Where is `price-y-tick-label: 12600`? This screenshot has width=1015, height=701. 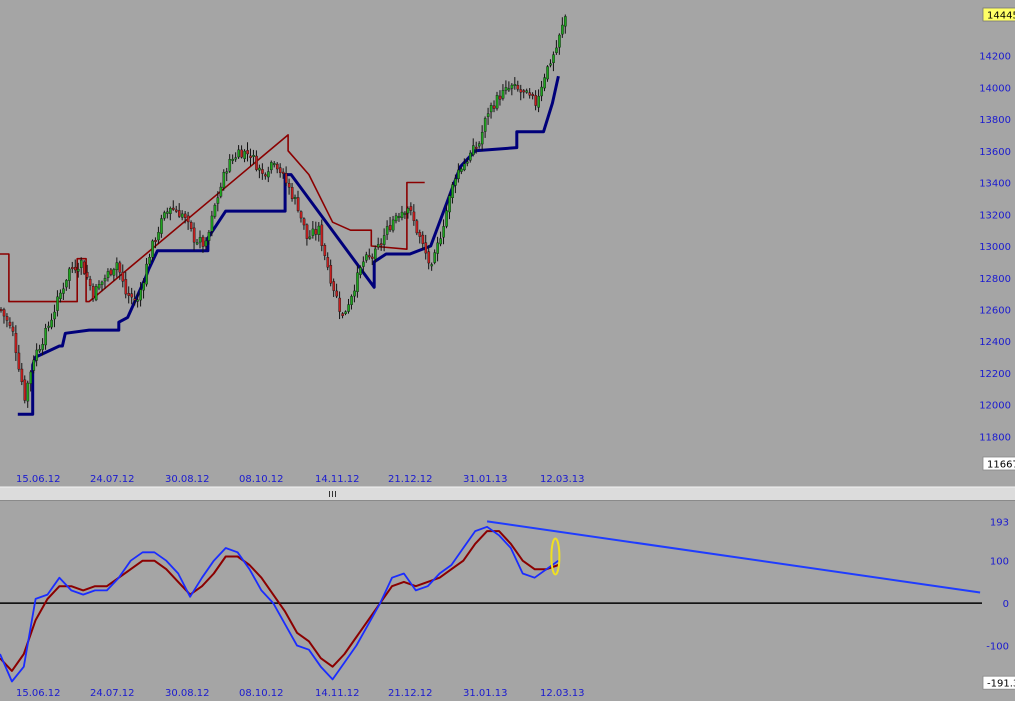 price-y-tick-label: 12600 is located at coordinates (995, 310).